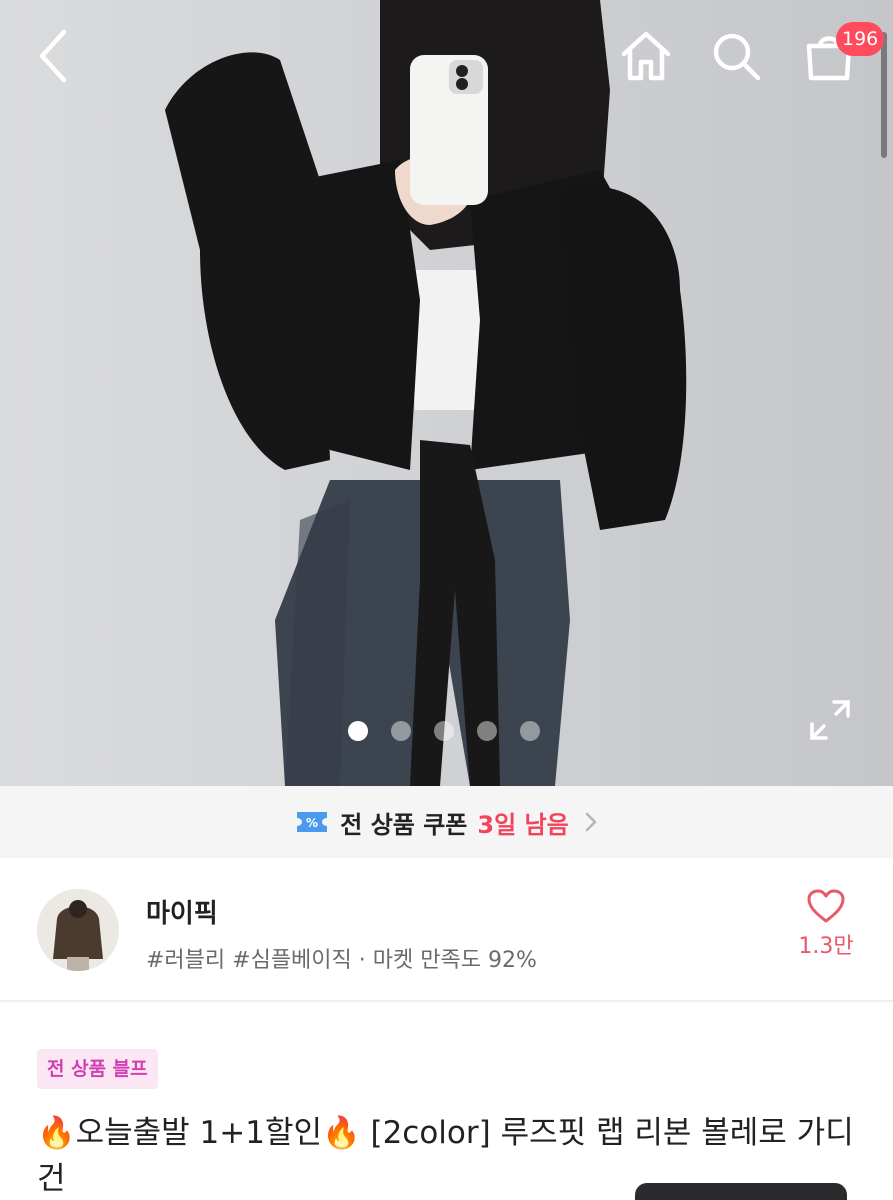 The height and width of the screenshot is (1200, 893). What do you see at coordinates (741, 1191) in the screenshot?
I see `floating-action-pill` at bounding box center [741, 1191].